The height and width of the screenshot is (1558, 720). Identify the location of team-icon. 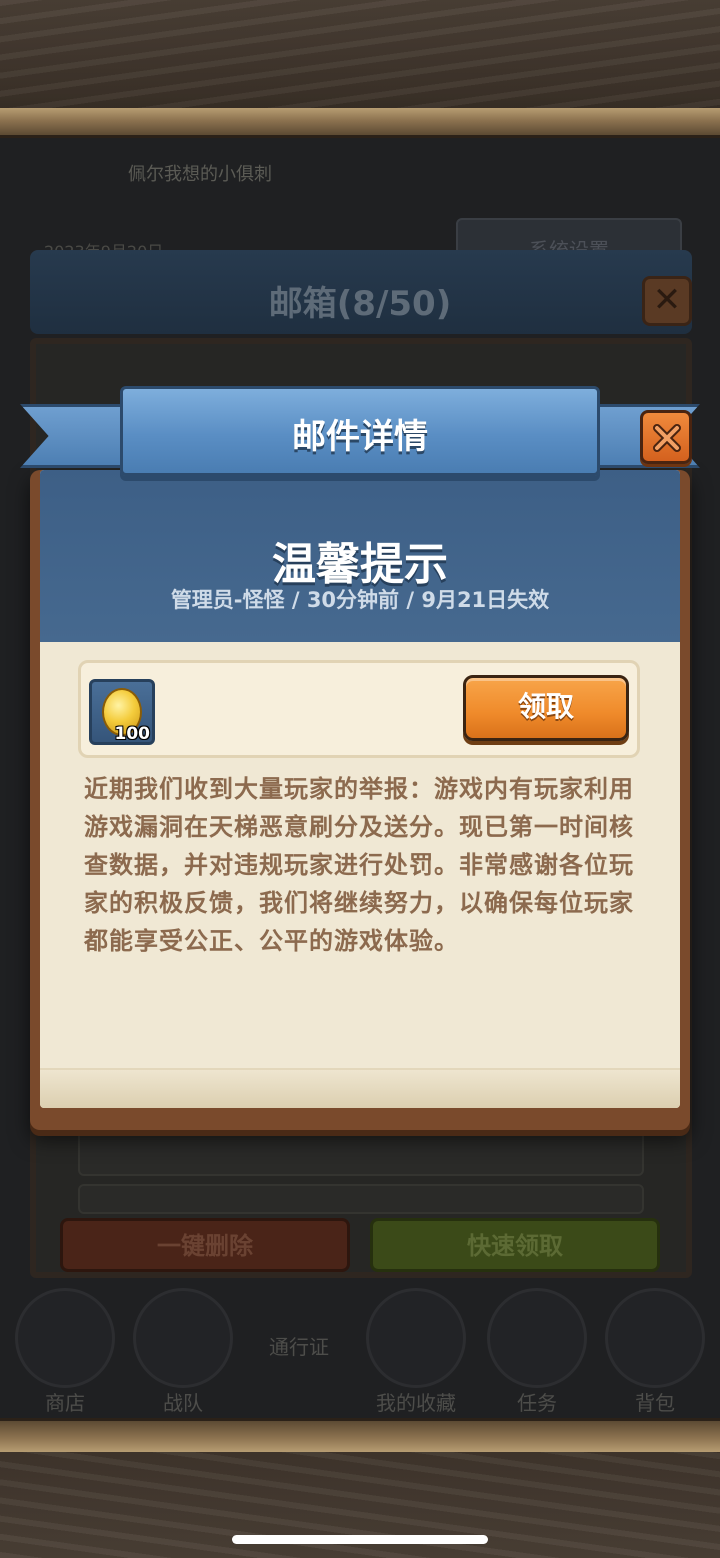
(183, 1338).